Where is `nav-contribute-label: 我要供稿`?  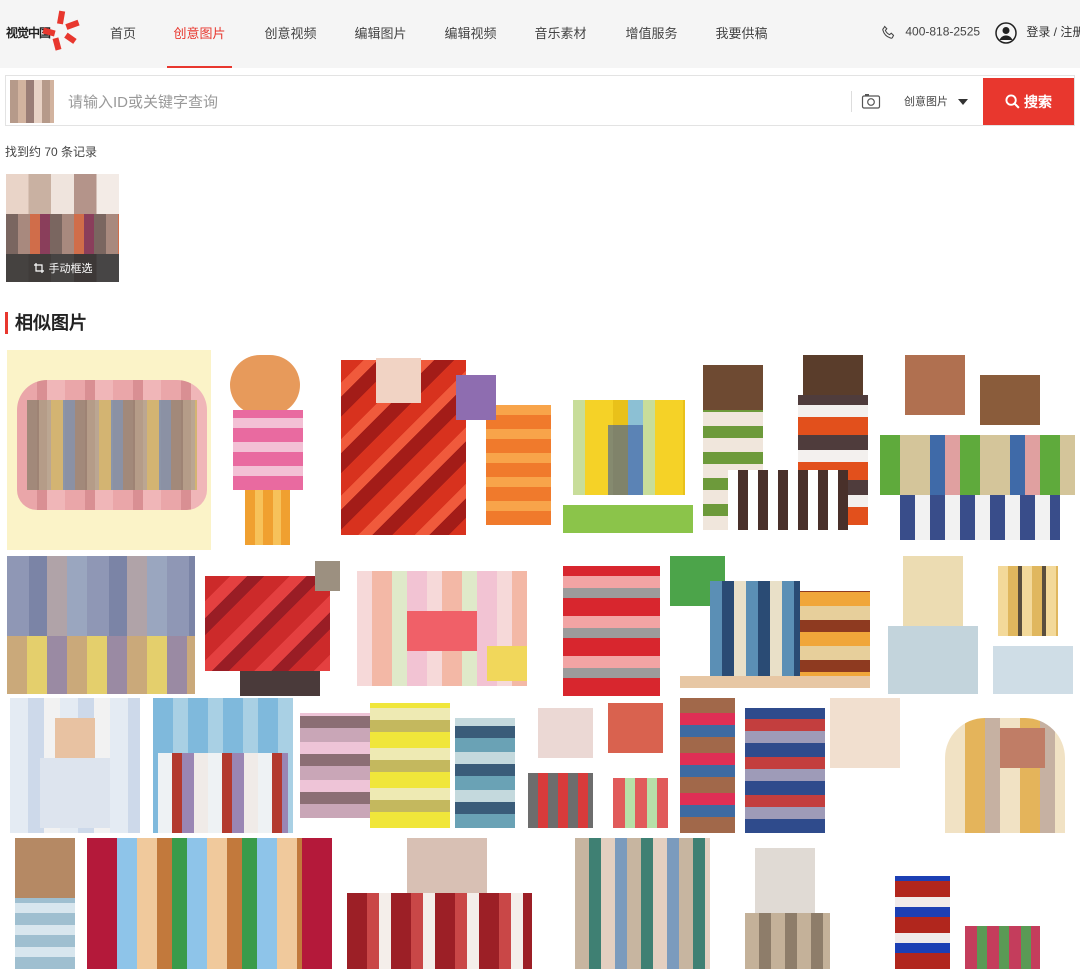 nav-contribute-label: 我要供稿 is located at coordinates (741, 33).